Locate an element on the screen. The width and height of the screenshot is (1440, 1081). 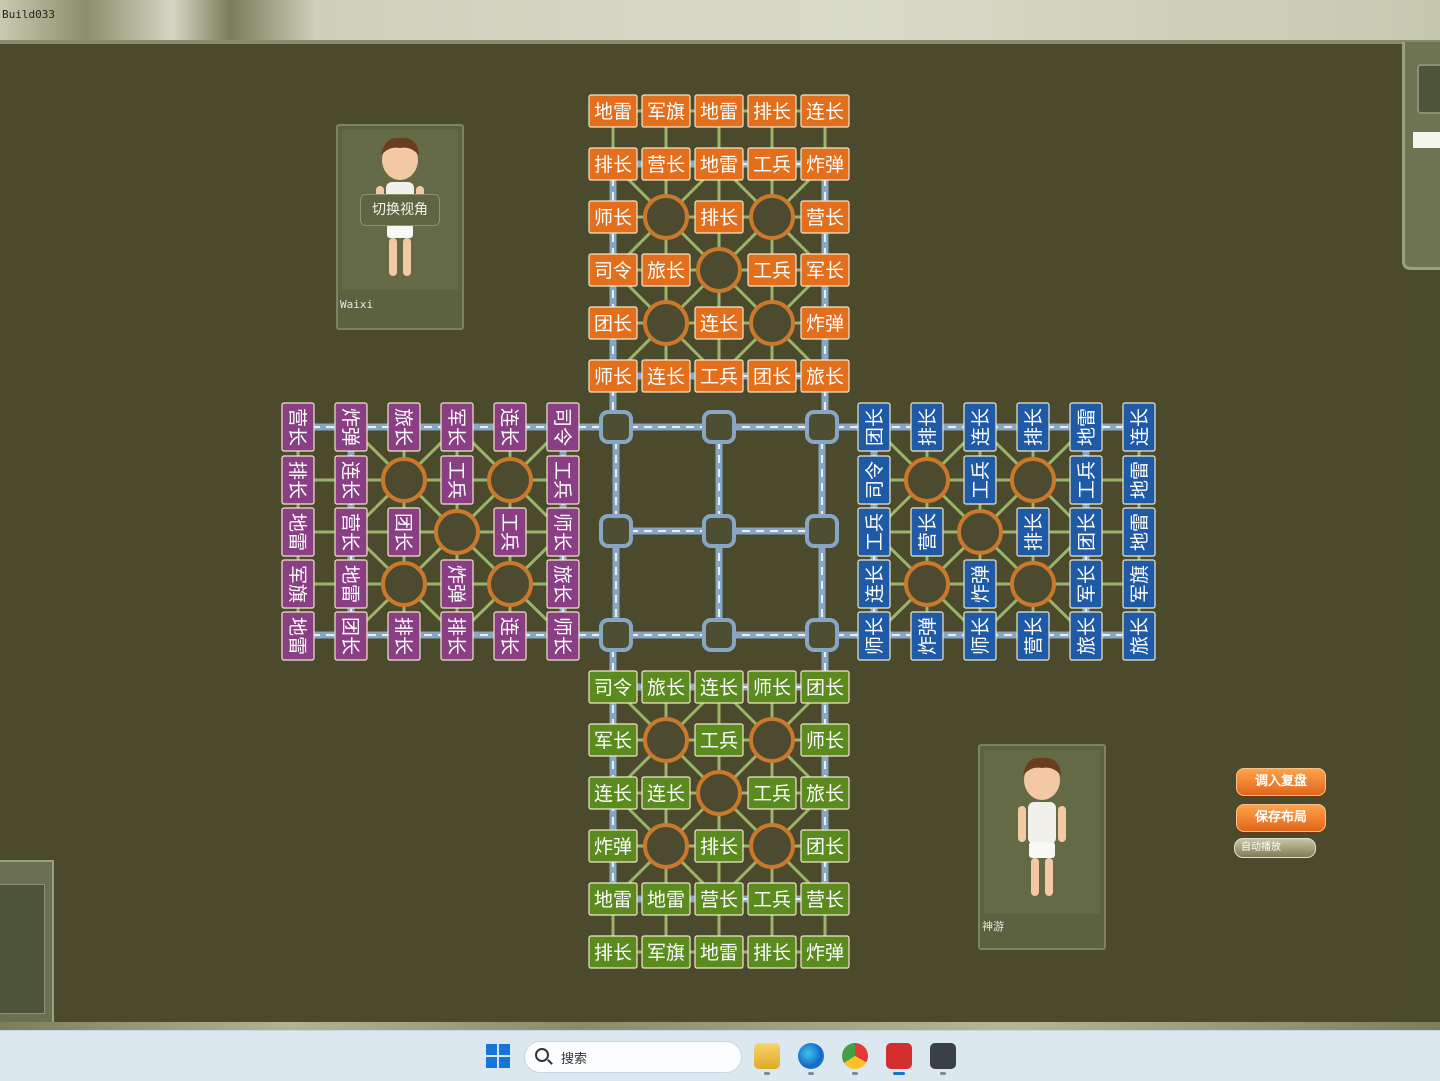
junqi-game-icon is located at coordinates (899, 1056).